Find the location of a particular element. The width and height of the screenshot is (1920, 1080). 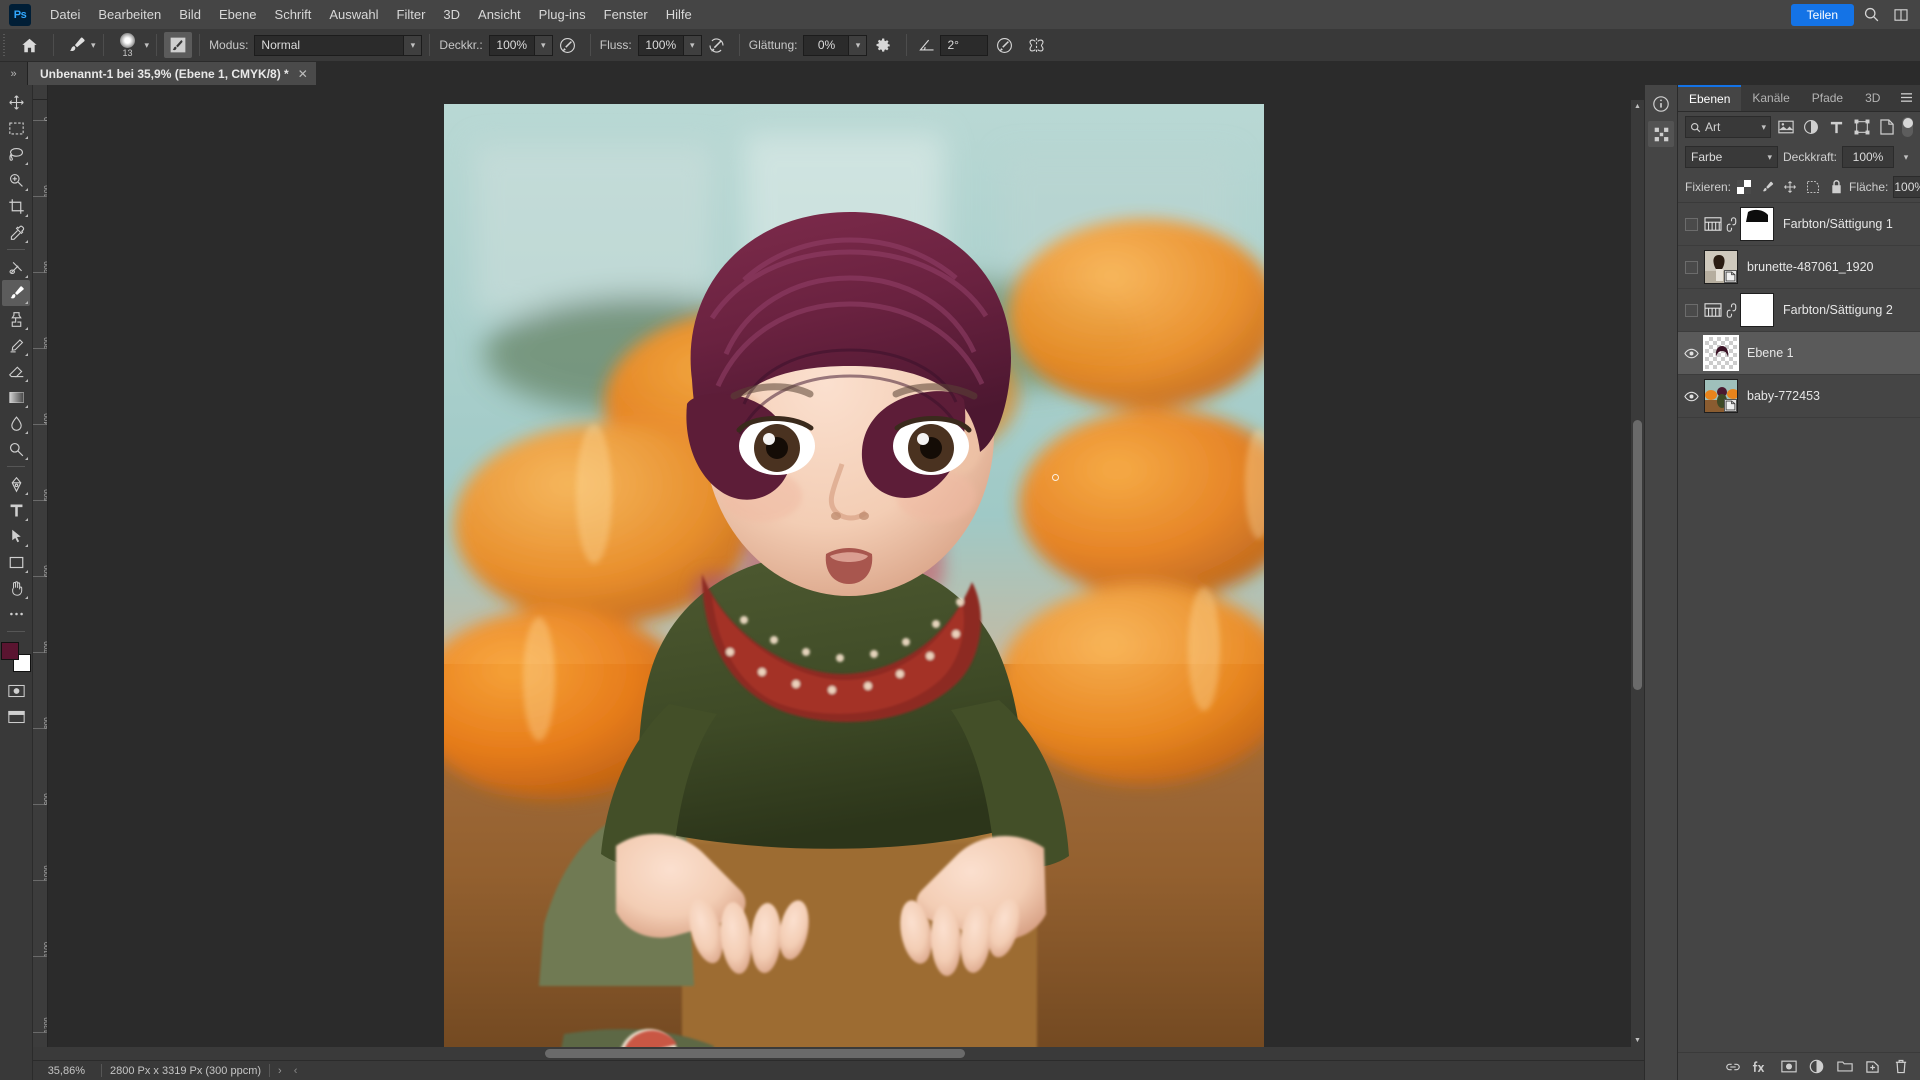

lock-position-icon is located at coordinates (1790, 187).